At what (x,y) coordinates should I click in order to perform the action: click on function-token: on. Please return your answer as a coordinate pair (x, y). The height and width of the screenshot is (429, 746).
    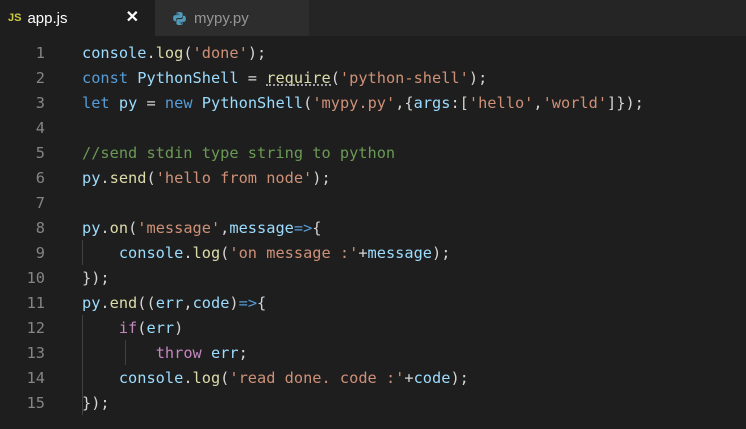
    Looking at the image, I should click on (119, 228).